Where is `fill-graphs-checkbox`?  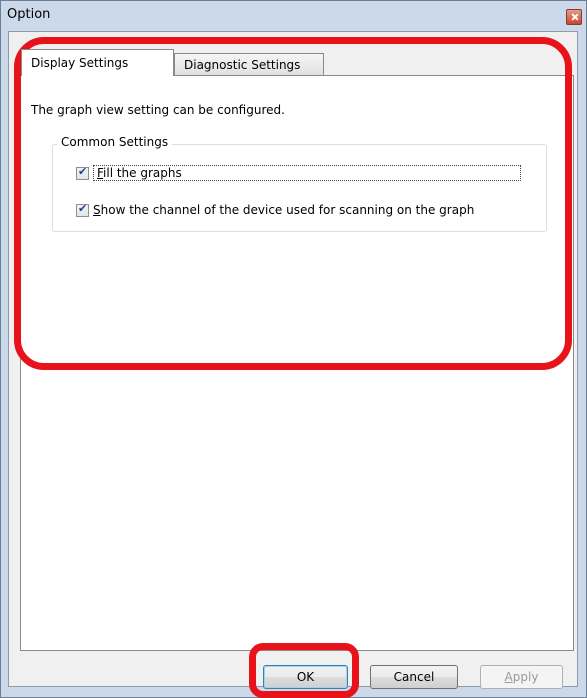 fill-graphs-checkbox is located at coordinates (82, 172).